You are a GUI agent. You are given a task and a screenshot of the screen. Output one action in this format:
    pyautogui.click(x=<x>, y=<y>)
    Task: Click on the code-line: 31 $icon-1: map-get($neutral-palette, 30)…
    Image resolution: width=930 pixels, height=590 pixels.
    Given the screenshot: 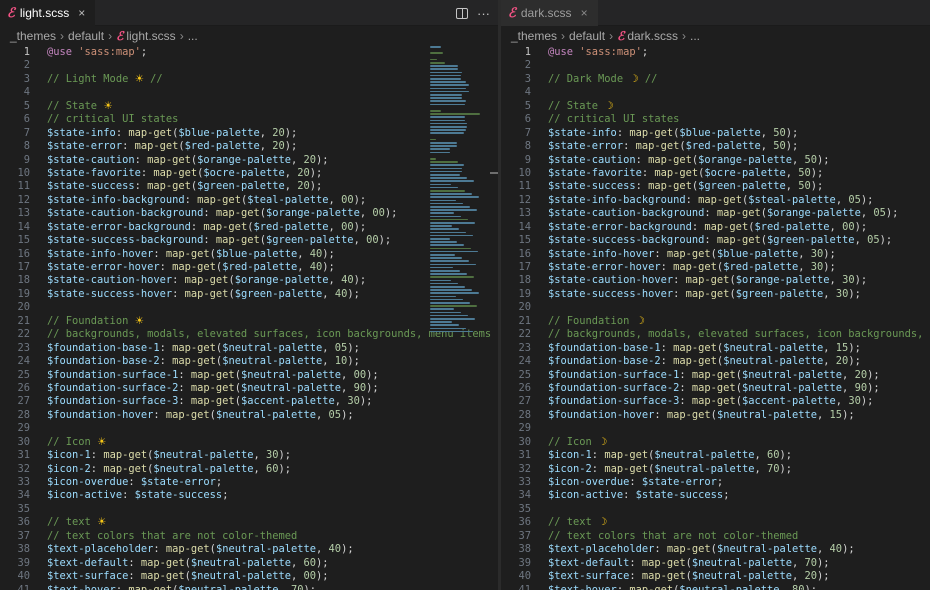 What is the action you would take?
    pyautogui.click(x=249, y=455)
    